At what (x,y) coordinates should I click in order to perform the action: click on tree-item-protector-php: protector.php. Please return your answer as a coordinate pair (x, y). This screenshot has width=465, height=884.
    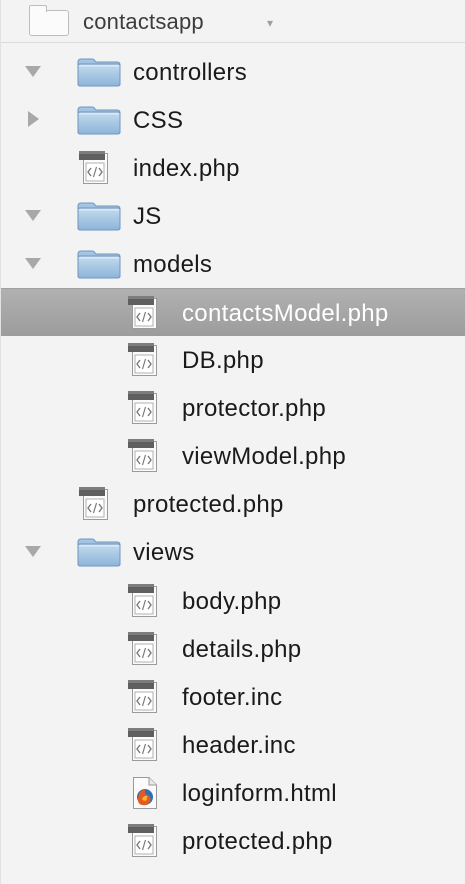
    Looking at the image, I should click on (233, 408).